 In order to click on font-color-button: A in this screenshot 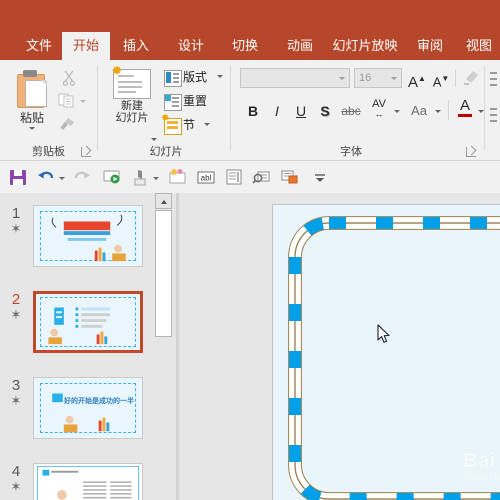, I will do `click(465, 110)`.